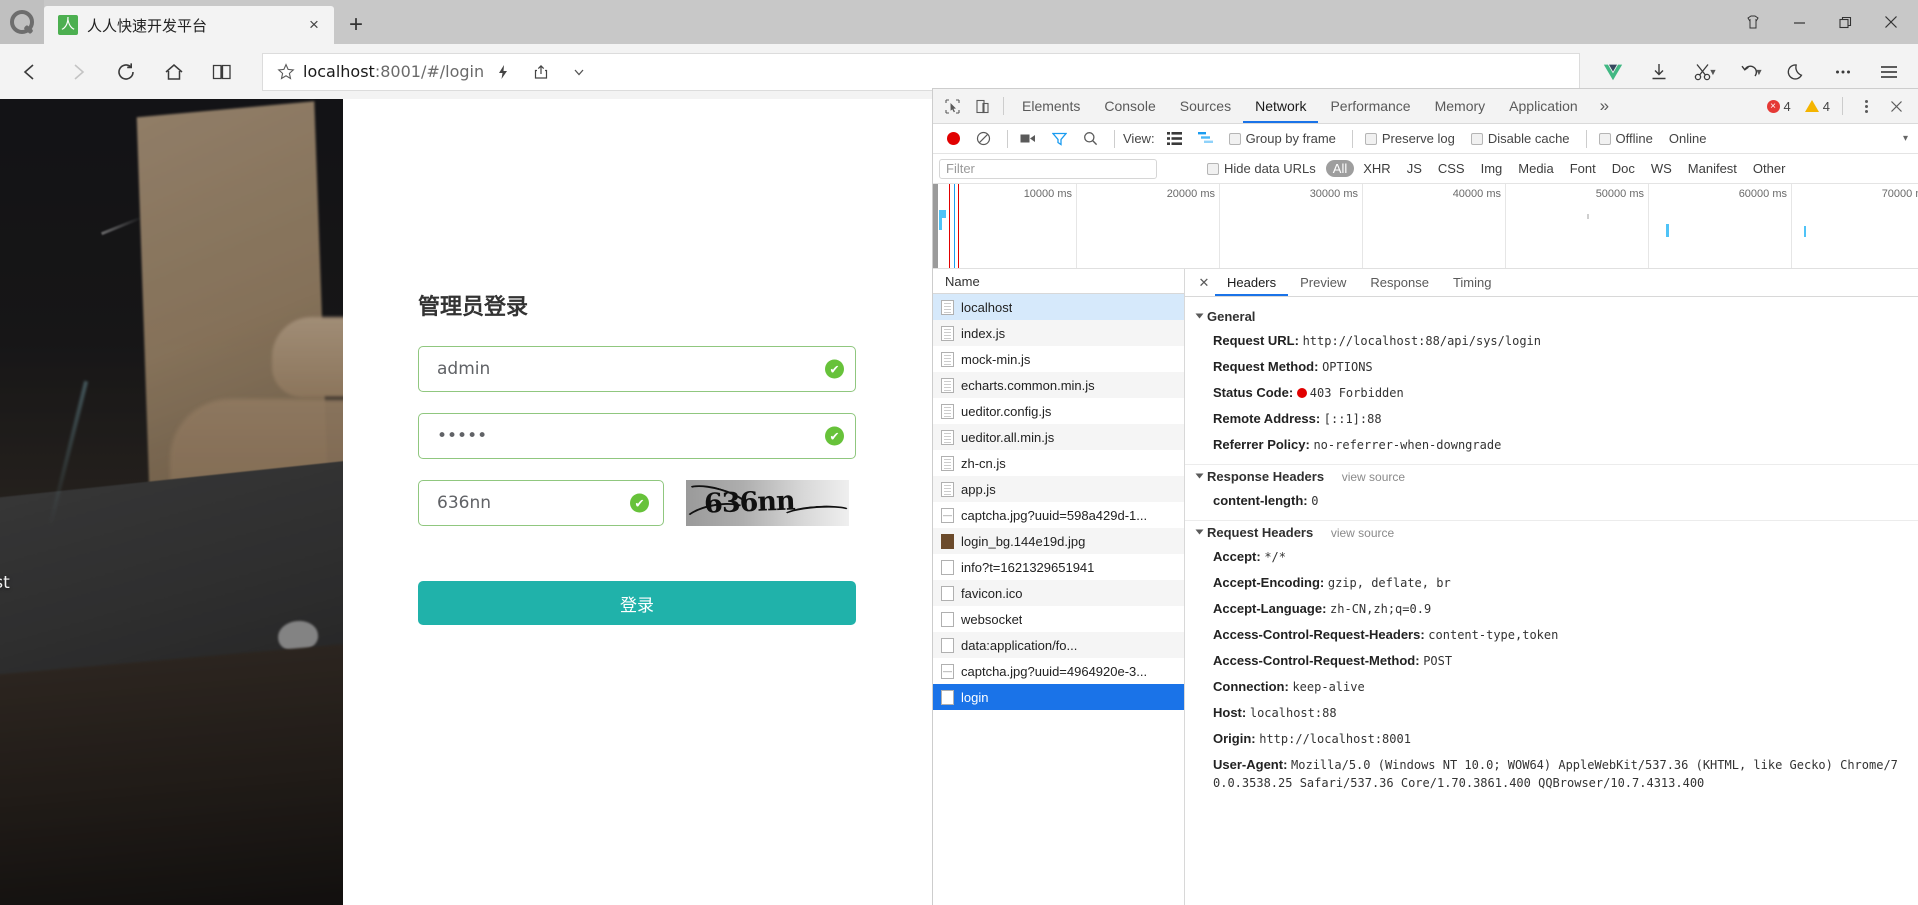 This screenshot has height=905, width=1918. Describe the element at coordinates (1058, 463) in the screenshot. I see `table-row: zh-cn.js` at that location.